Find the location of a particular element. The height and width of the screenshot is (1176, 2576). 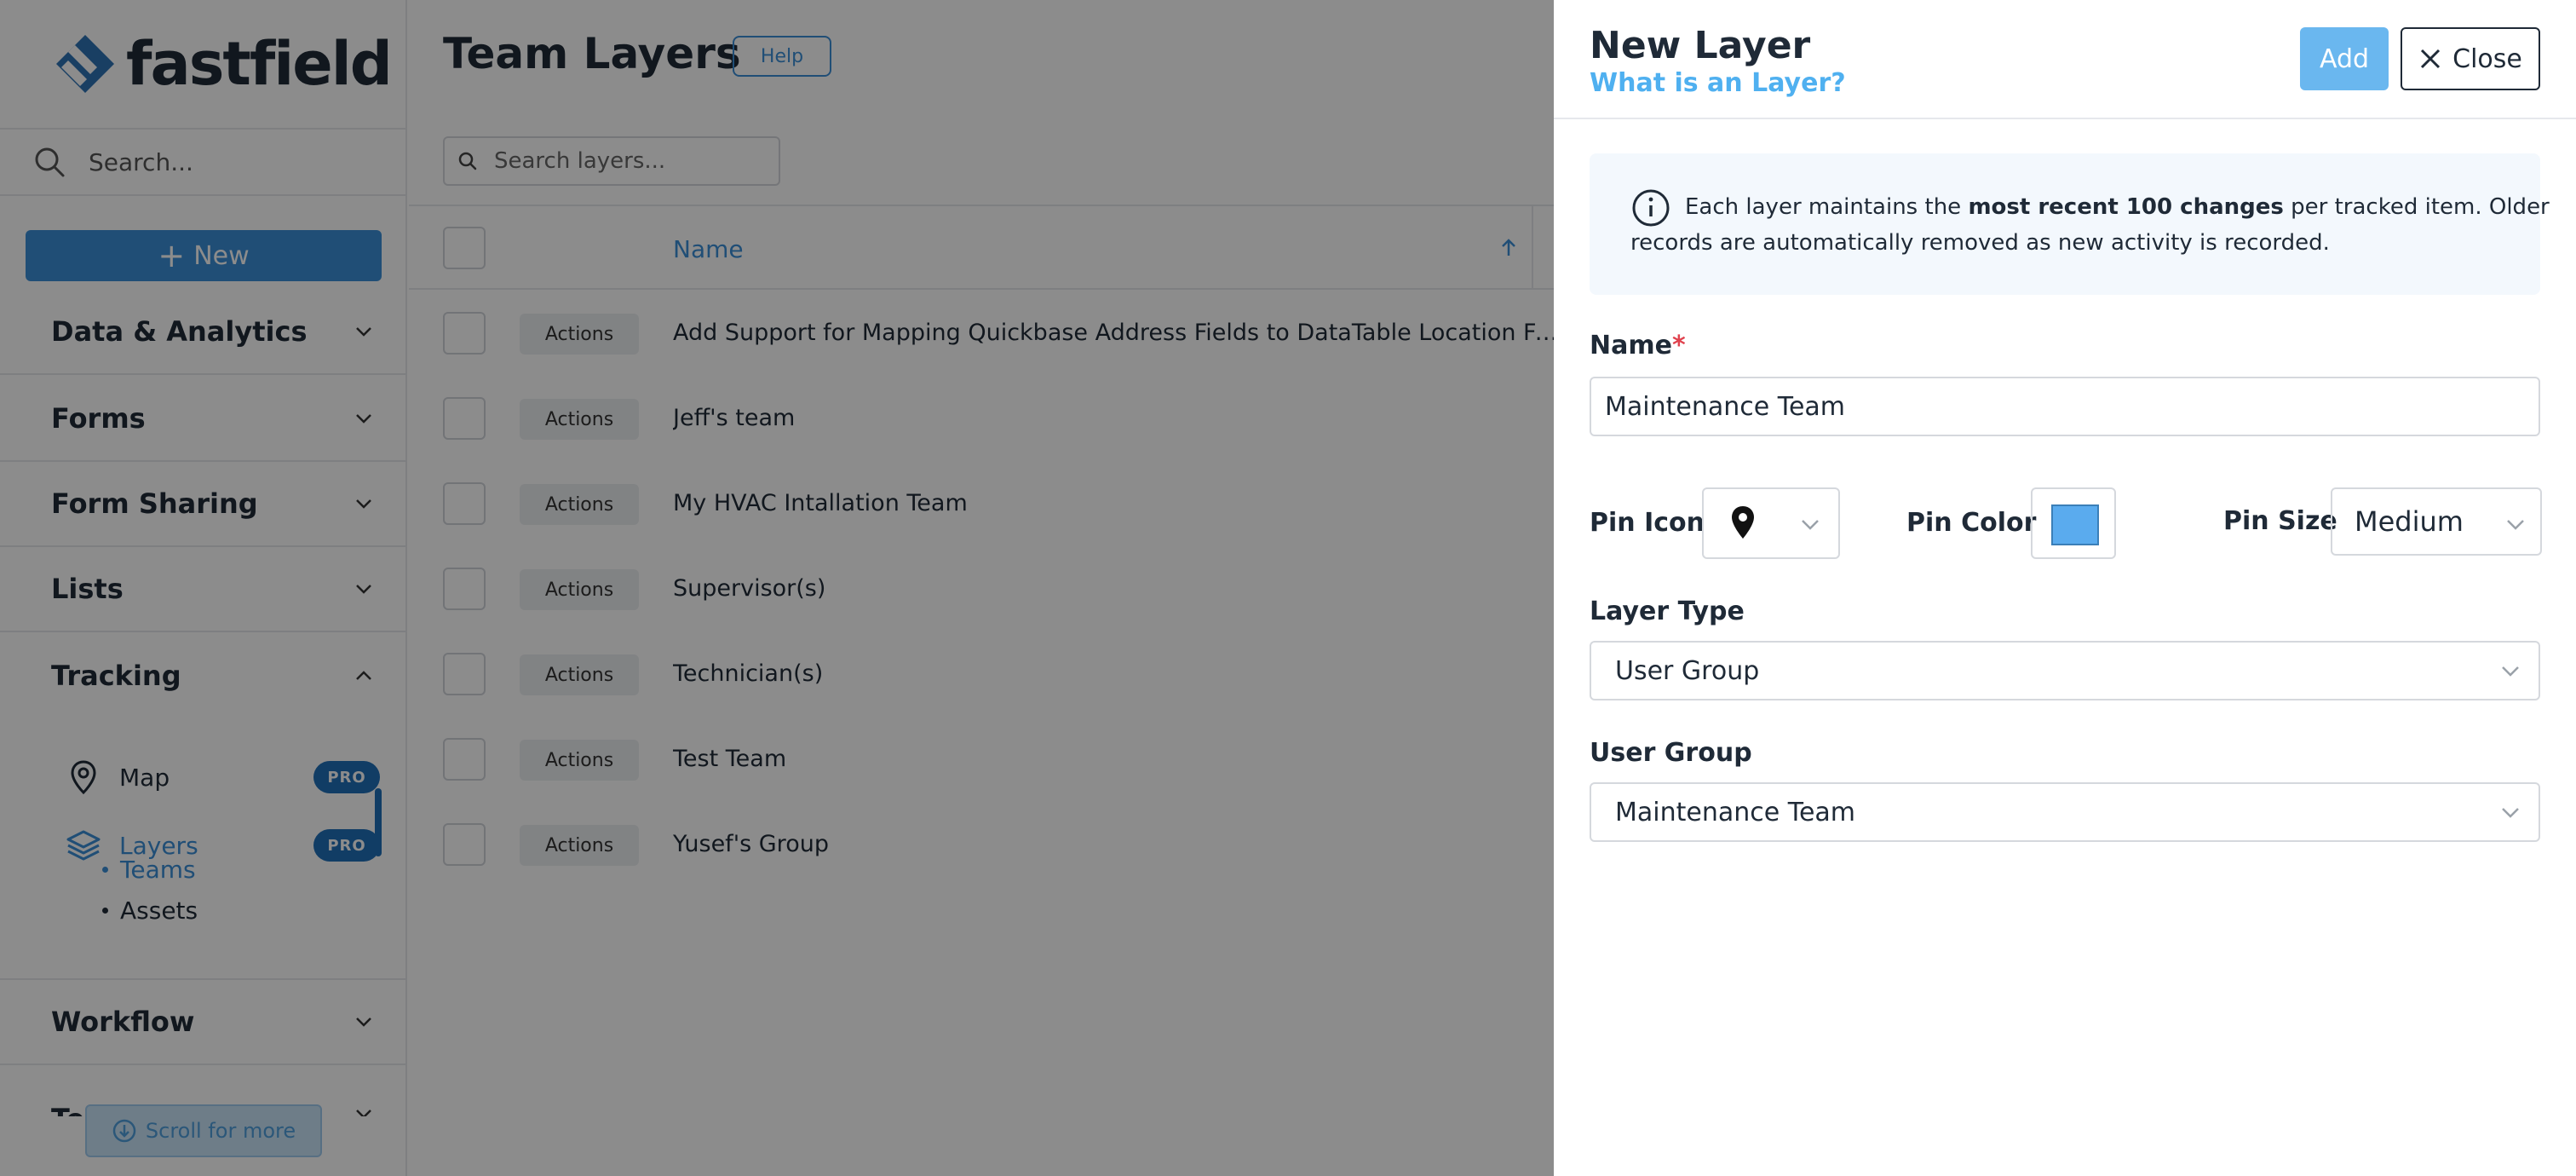

layer-type-value: User Group is located at coordinates (1688, 671).